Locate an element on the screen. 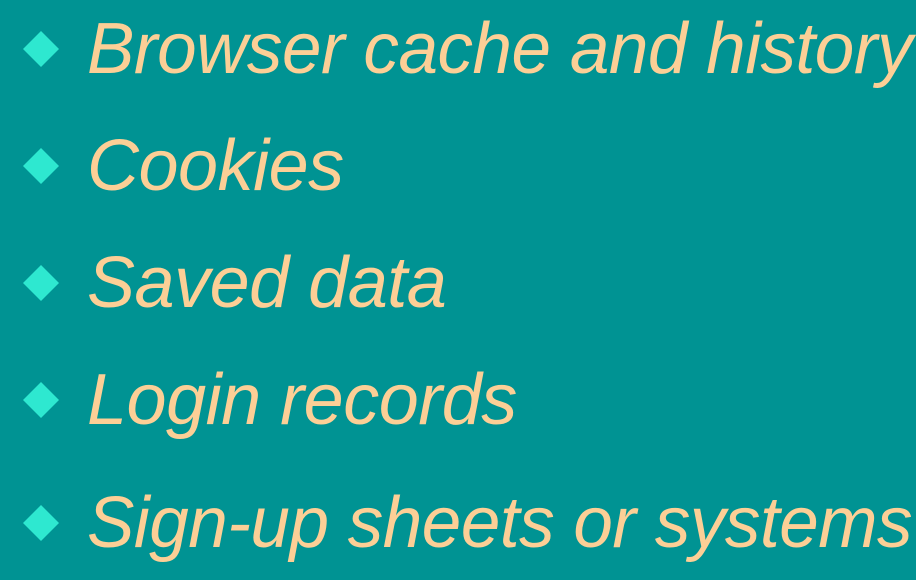  list-item-label: Sign-up sheets or systems is located at coordinates (499, 523).